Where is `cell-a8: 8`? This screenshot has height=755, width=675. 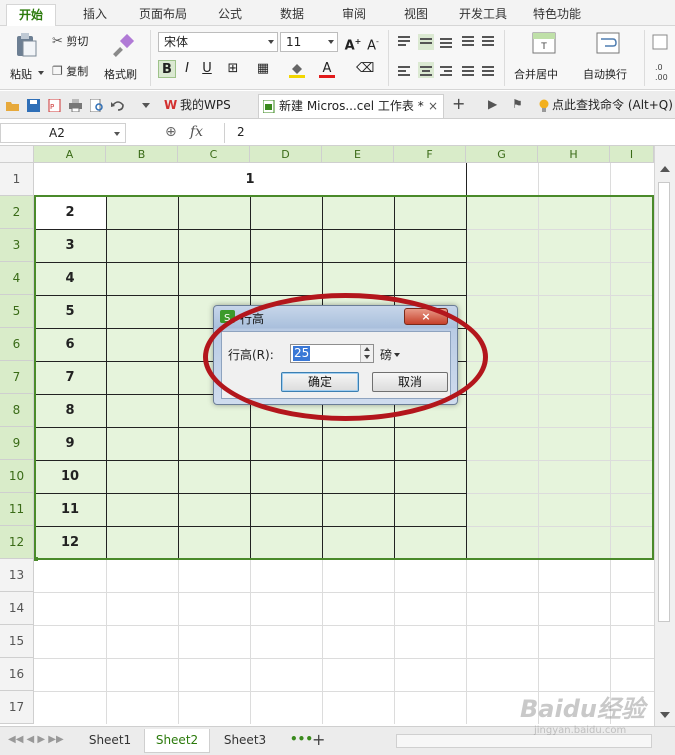 cell-a8: 8 is located at coordinates (70, 410).